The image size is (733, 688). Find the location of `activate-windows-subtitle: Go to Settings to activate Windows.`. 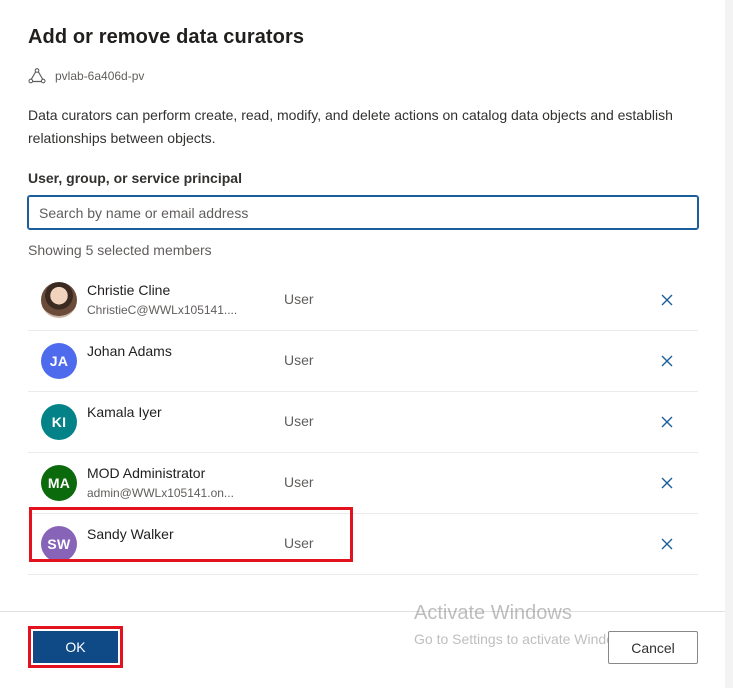

activate-windows-subtitle: Go to Settings to activate Windows. is located at coordinates (524, 639).